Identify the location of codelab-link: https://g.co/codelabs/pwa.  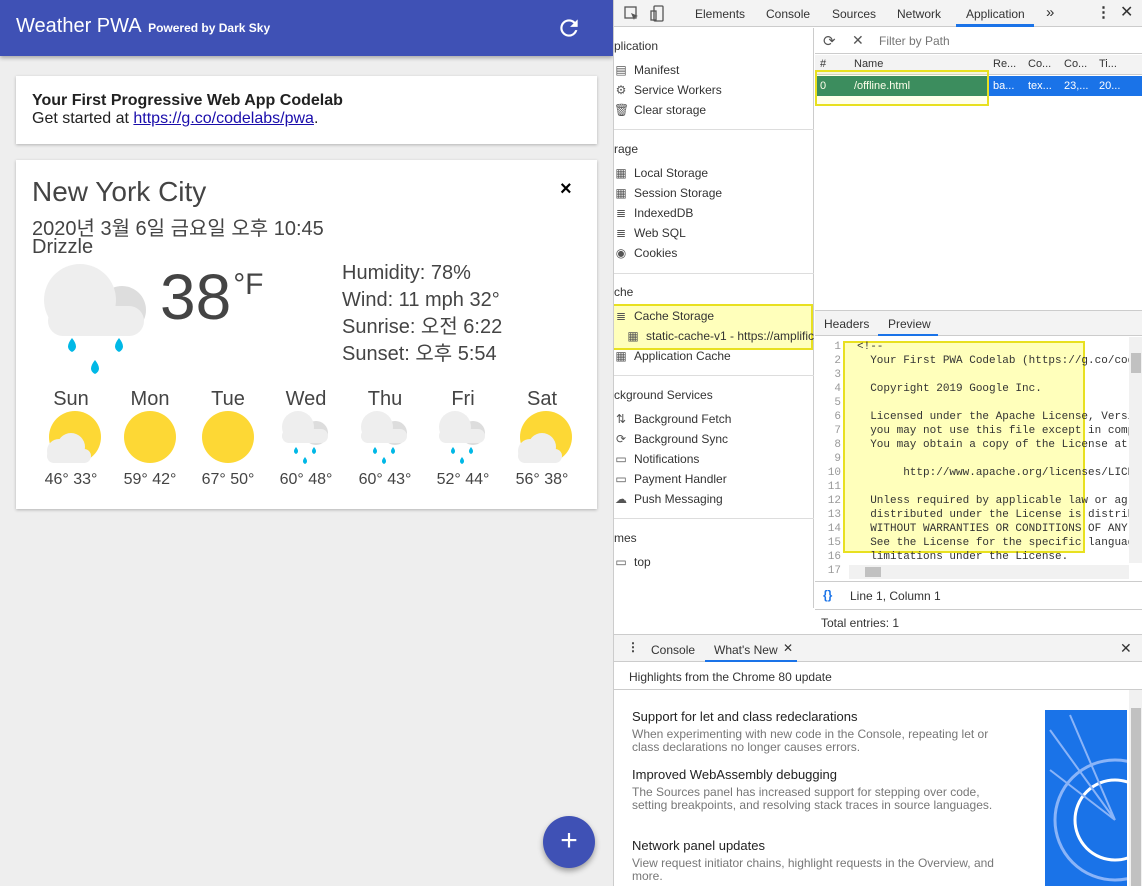
(223, 118).